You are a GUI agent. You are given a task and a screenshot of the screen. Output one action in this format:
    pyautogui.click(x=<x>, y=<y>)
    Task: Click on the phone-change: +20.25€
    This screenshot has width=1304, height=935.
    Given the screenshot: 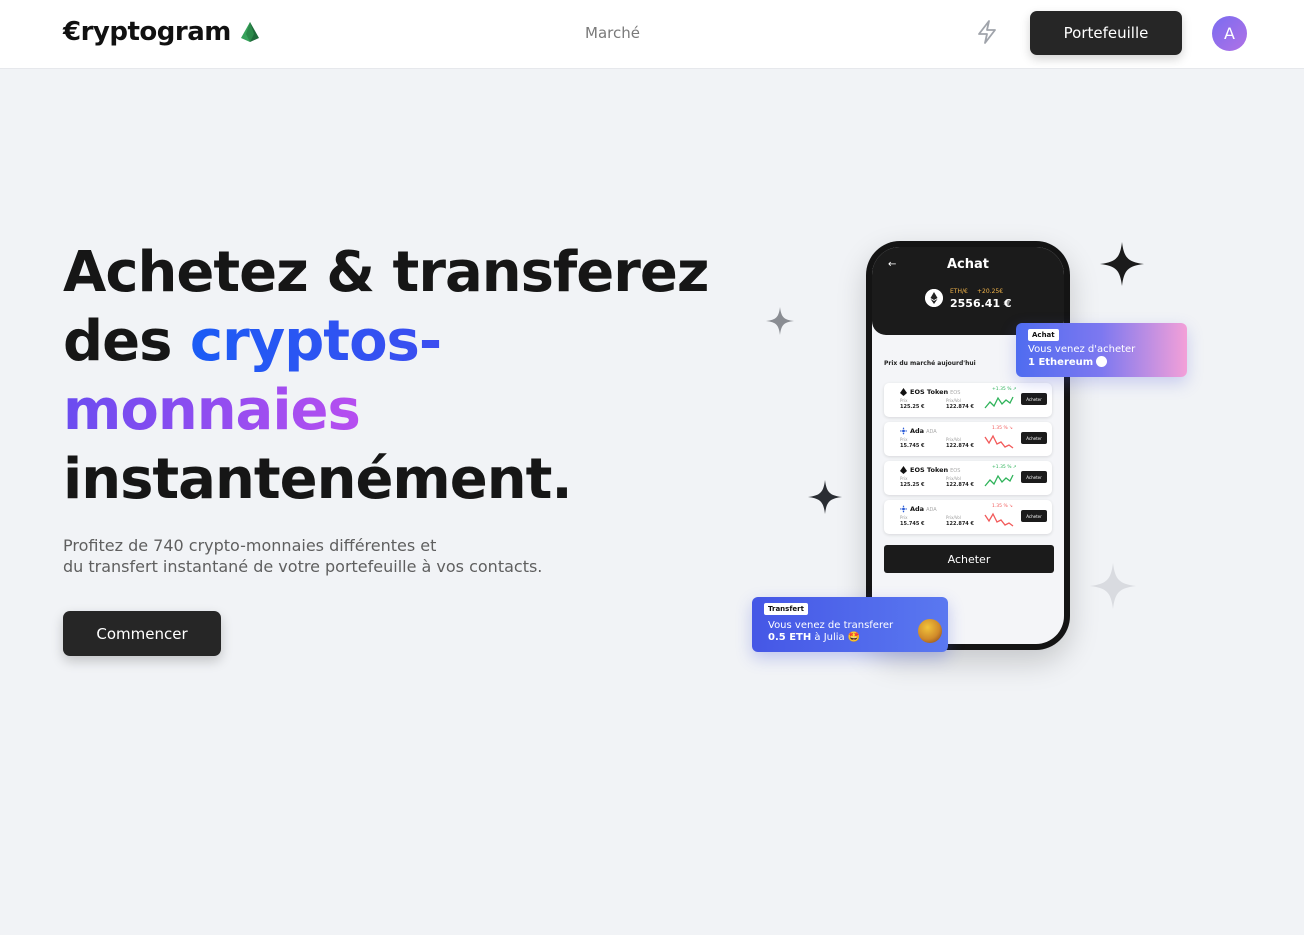 What is the action you would take?
    pyautogui.click(x=990, y=291)
    